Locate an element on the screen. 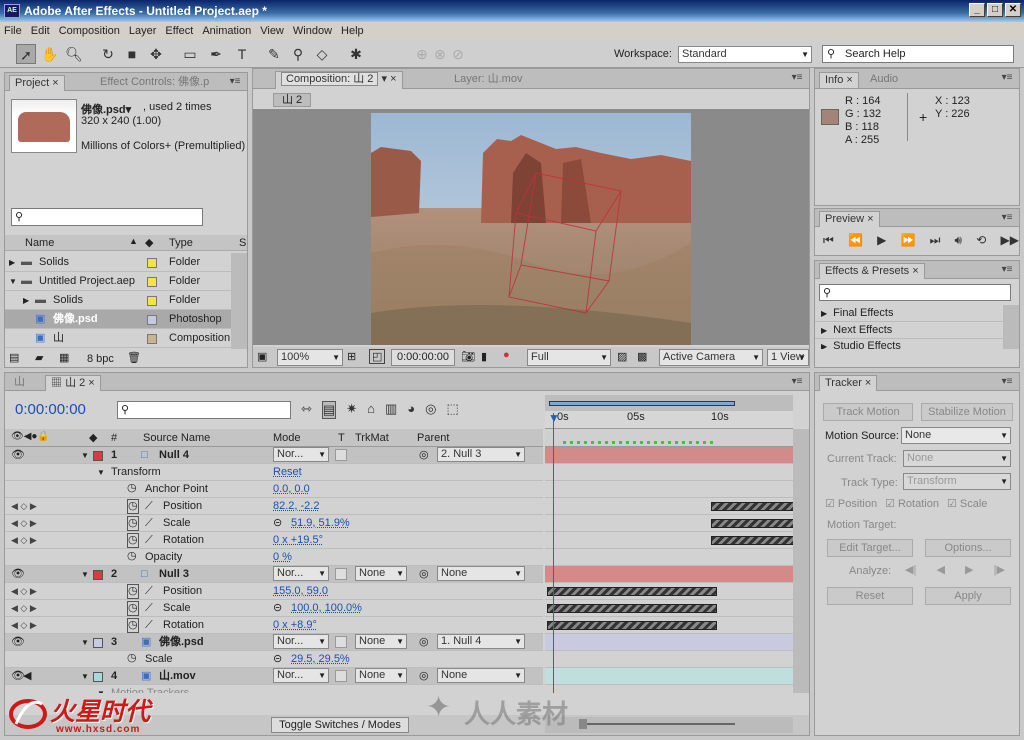  resolution-select: Full is located at coordinates (569, 357).